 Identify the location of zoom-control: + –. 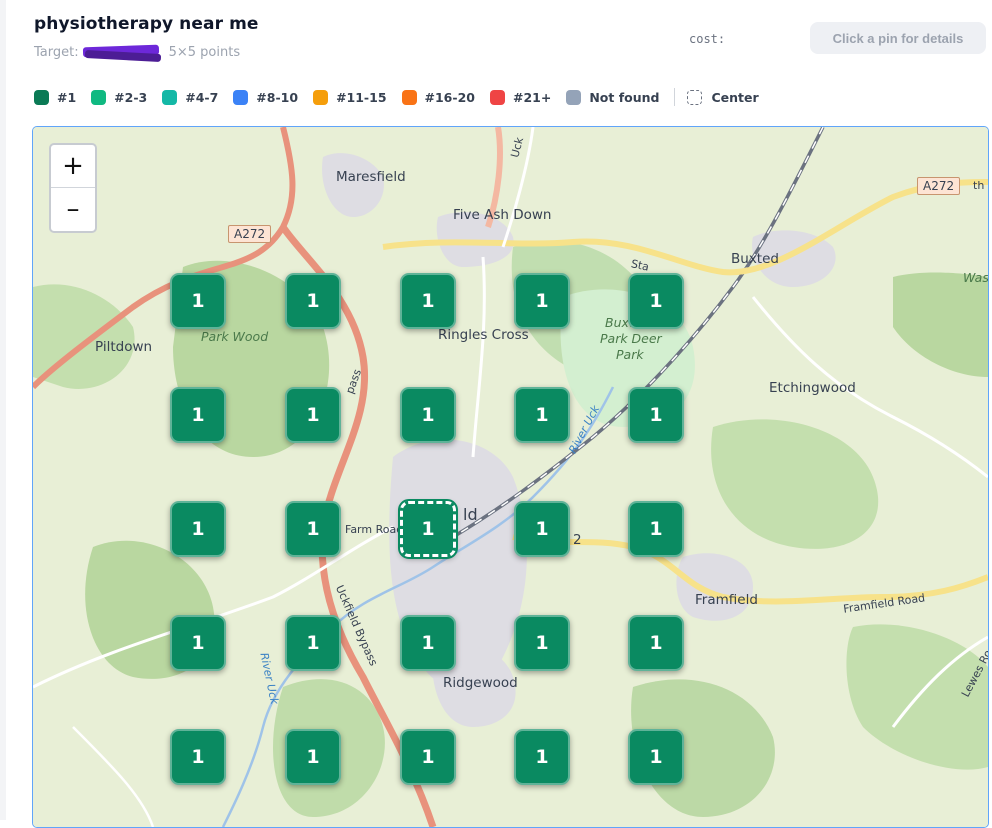
(73, 188).